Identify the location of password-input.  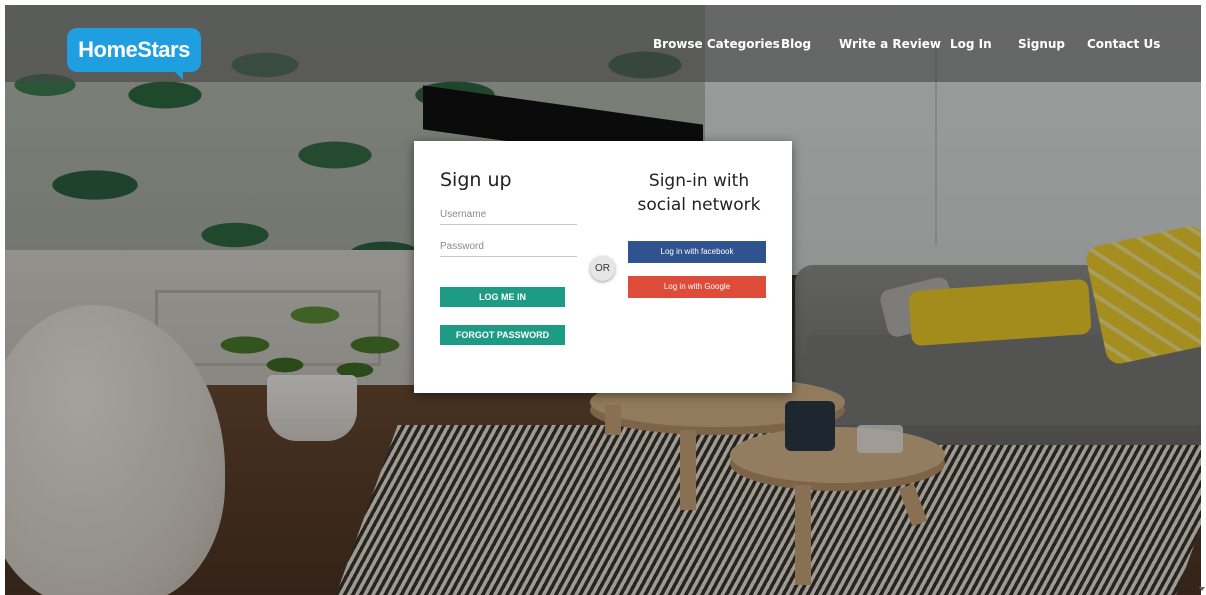
(508, 247).